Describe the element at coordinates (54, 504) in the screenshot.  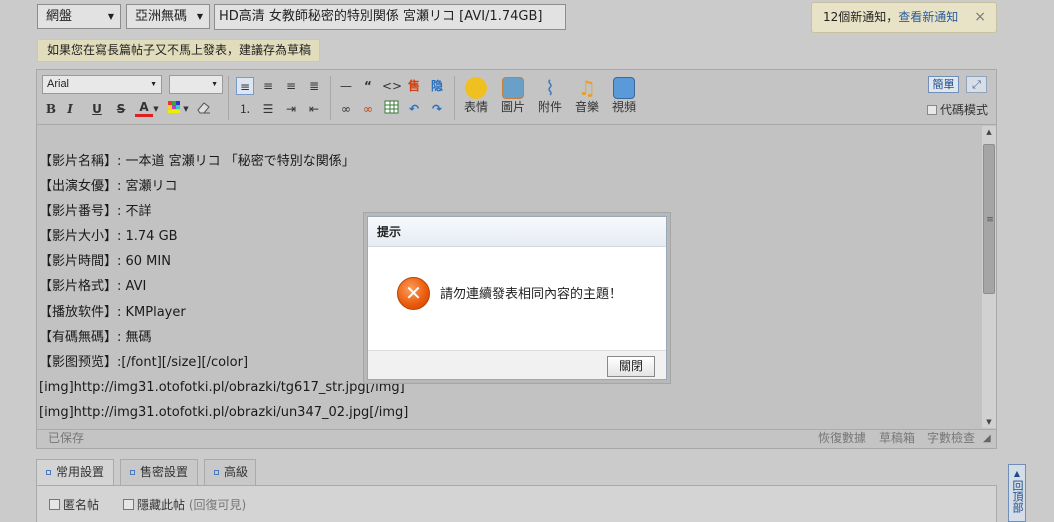
I see `anonymous-checkbox` at that location.